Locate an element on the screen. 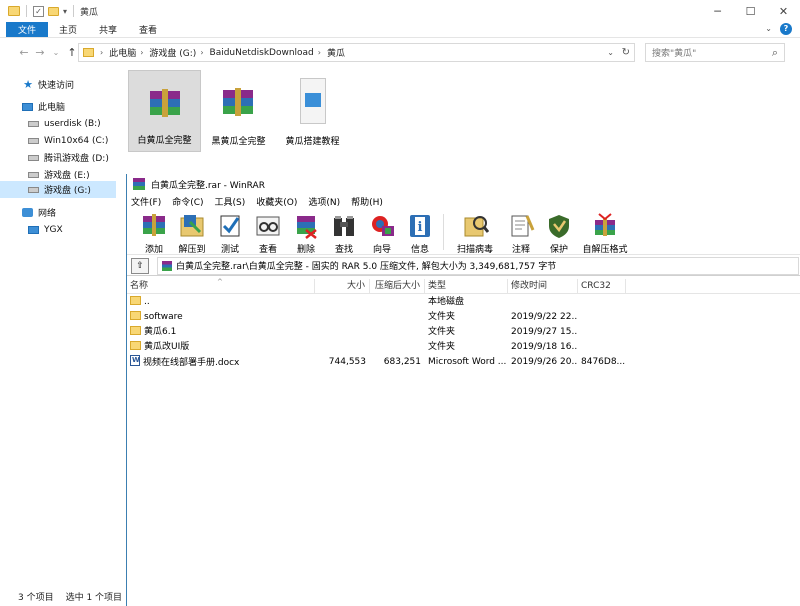 This screenshot has height=606, width=800. nav-item-network: 网络 is located at coordinates (39, 212).